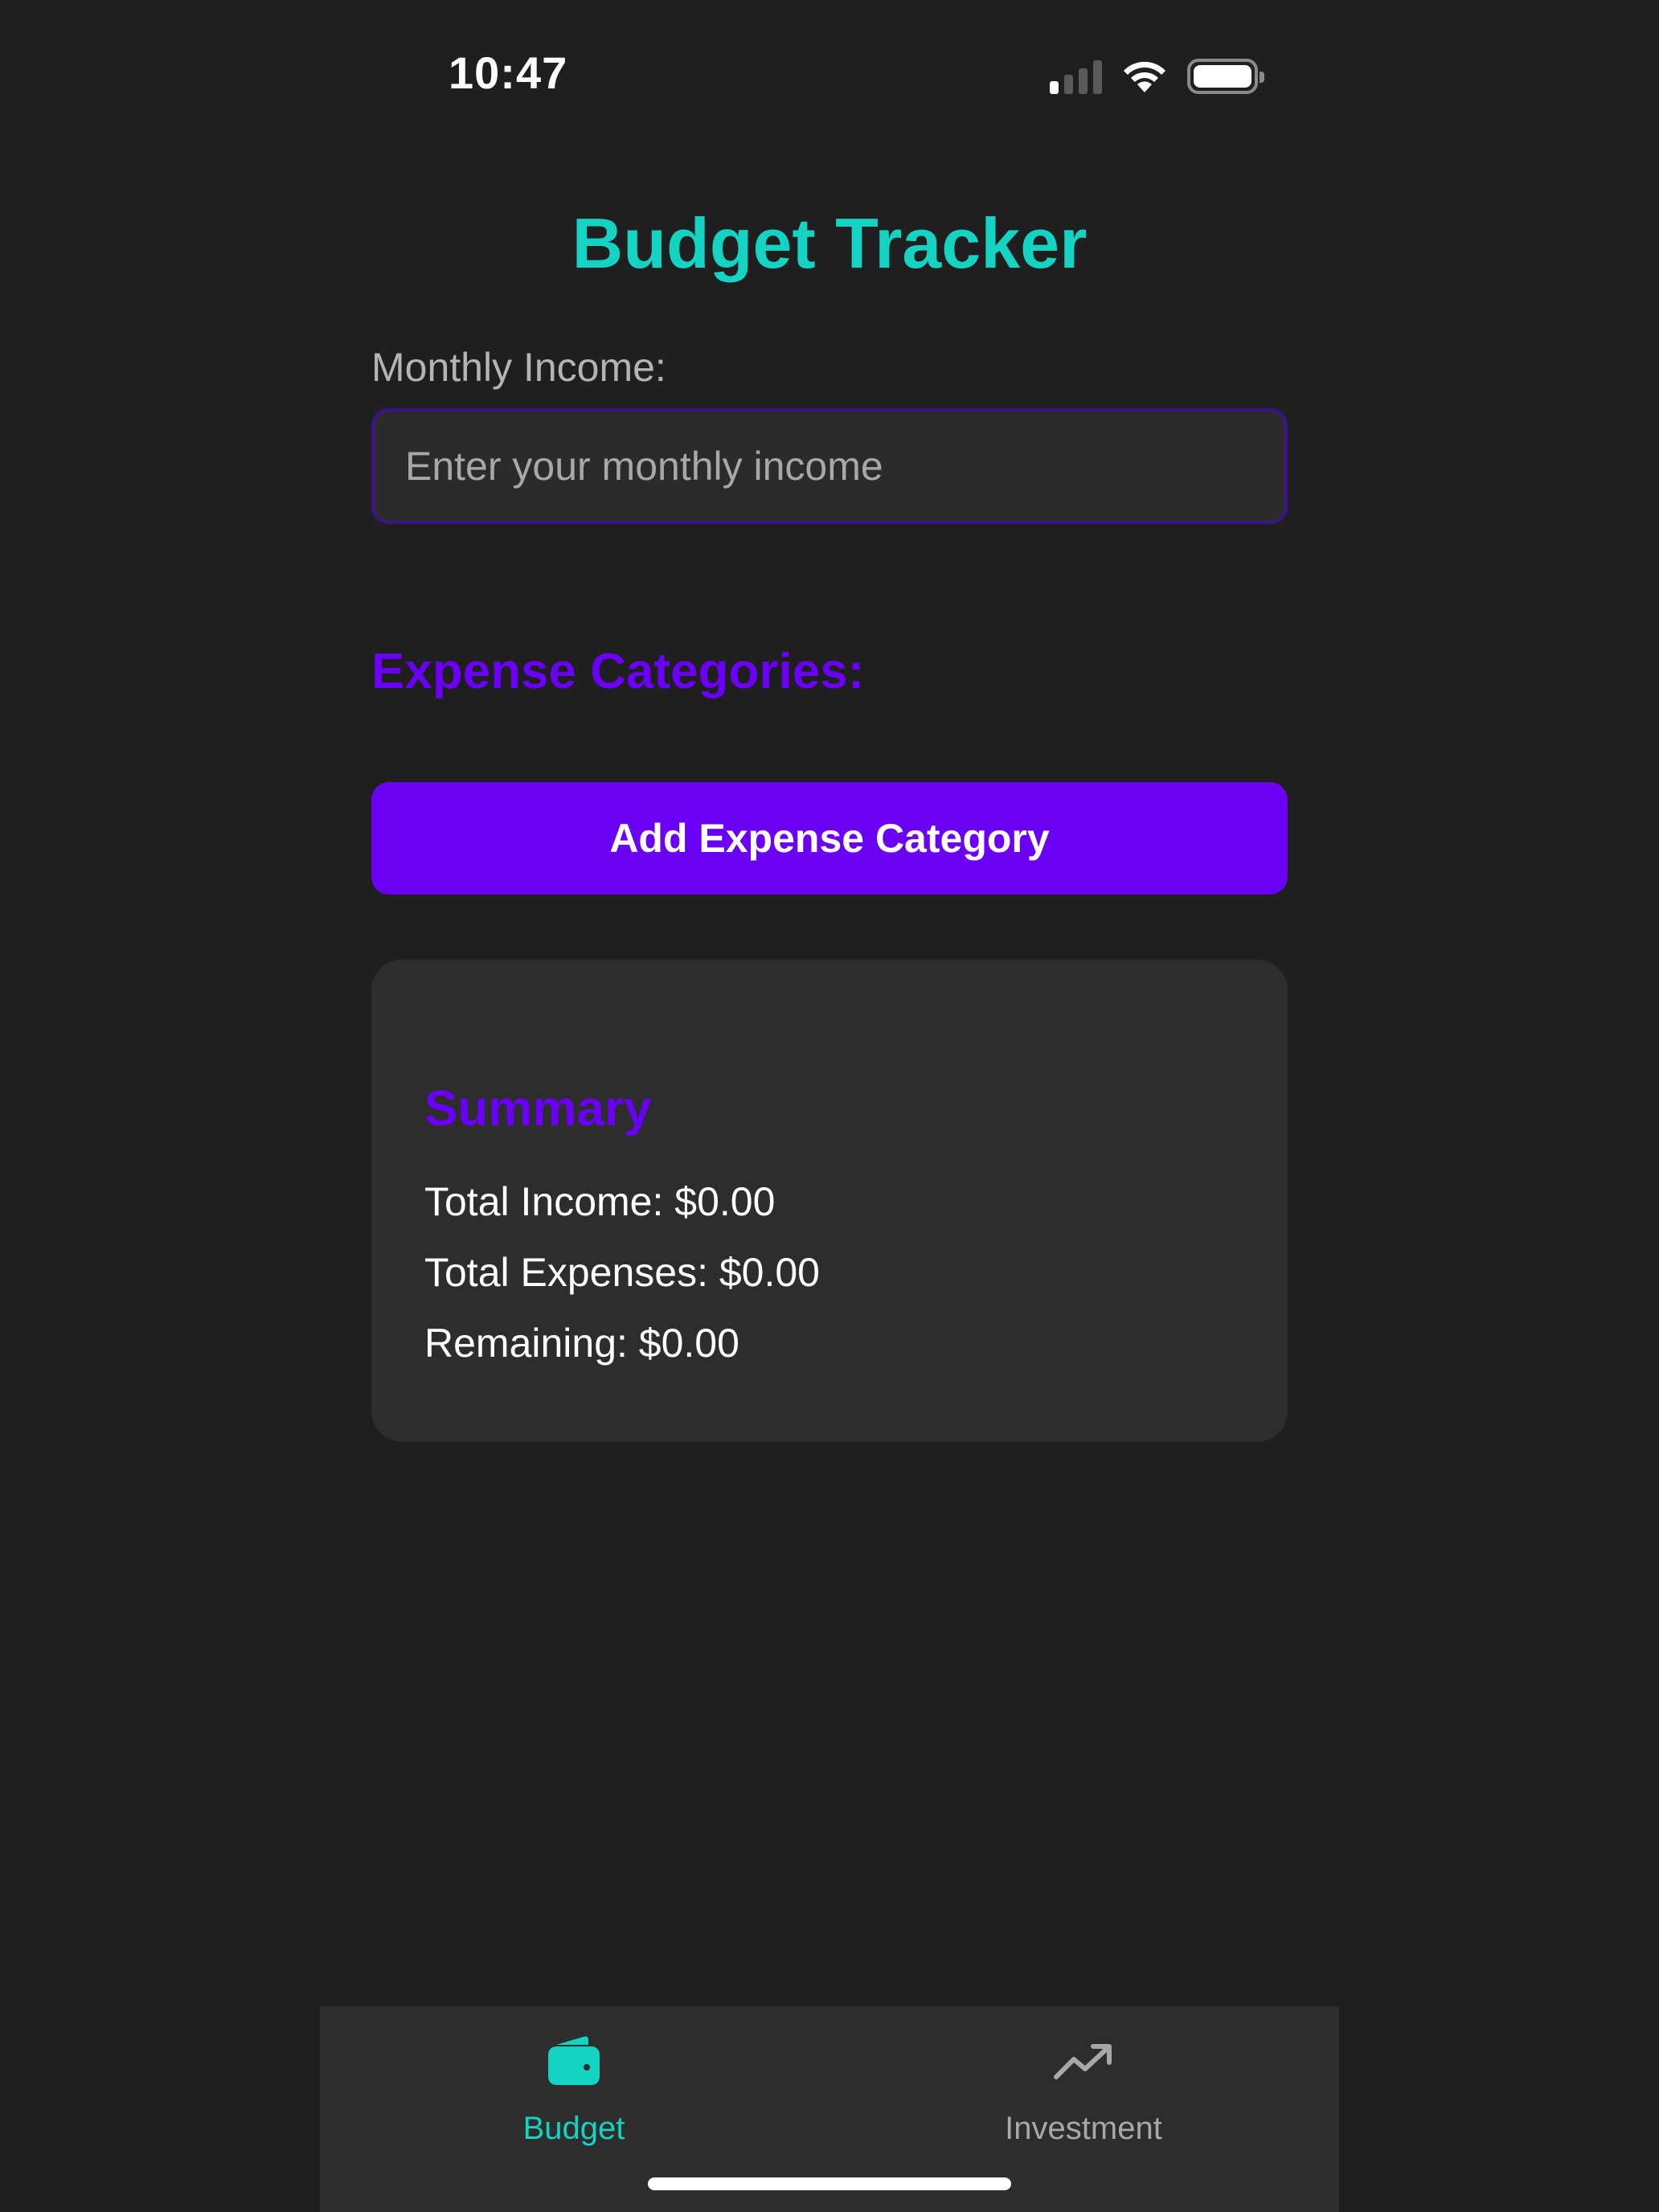 The image size is (1659, 2212). I want to click on status-time: 10:47, so click(508, 72).